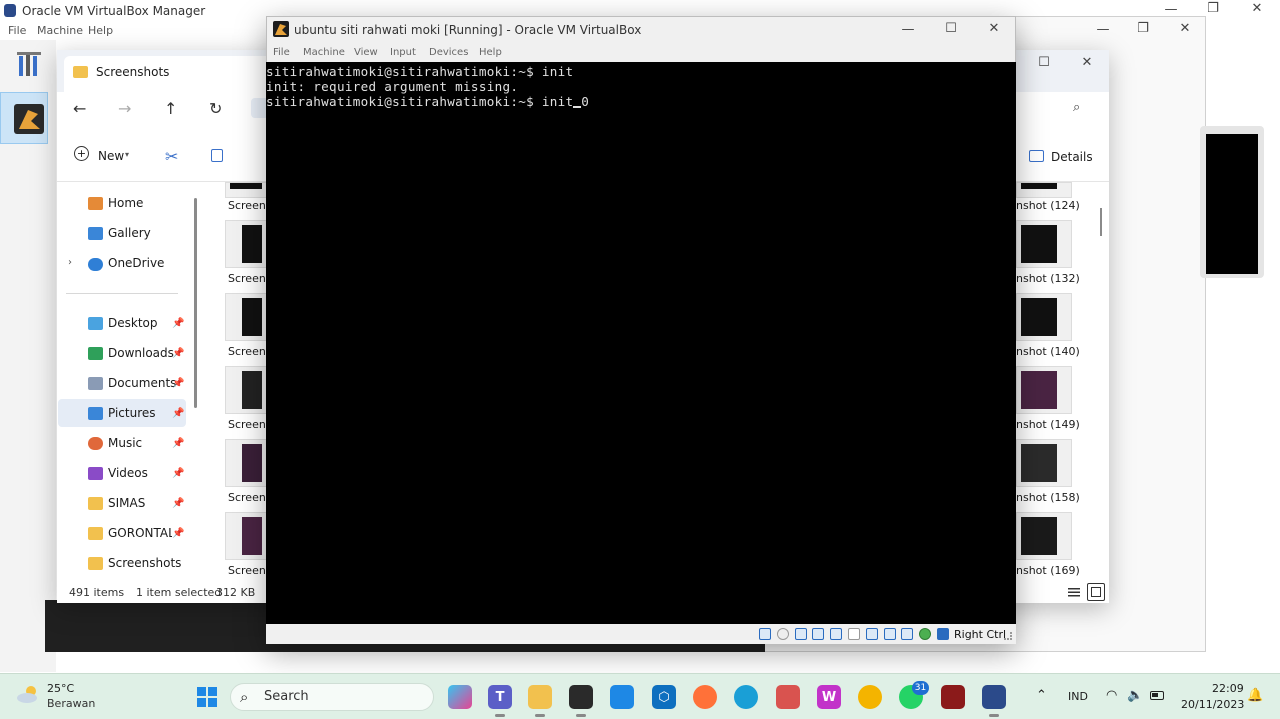  Describe the element at coordinates (1072, 157) in the screenshot. I see `details-button-label: Details` at that location.